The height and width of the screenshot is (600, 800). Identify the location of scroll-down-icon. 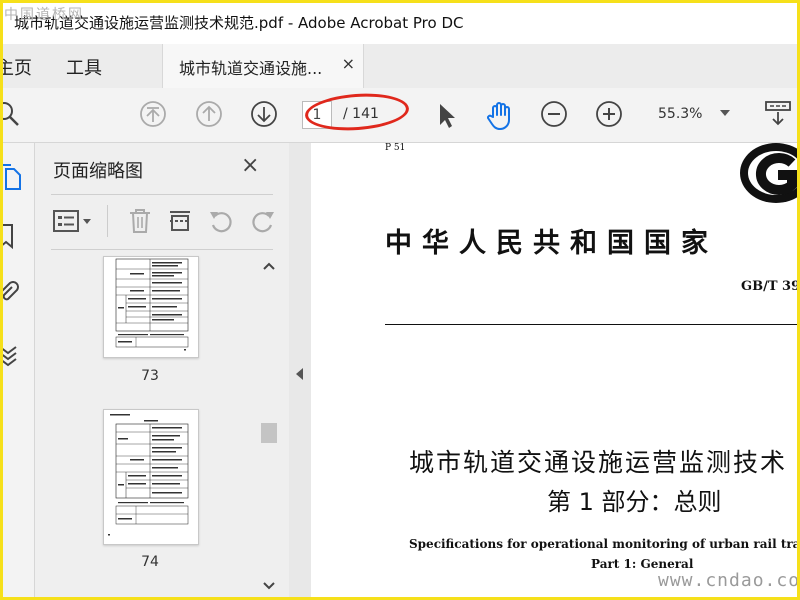
(269, 586).